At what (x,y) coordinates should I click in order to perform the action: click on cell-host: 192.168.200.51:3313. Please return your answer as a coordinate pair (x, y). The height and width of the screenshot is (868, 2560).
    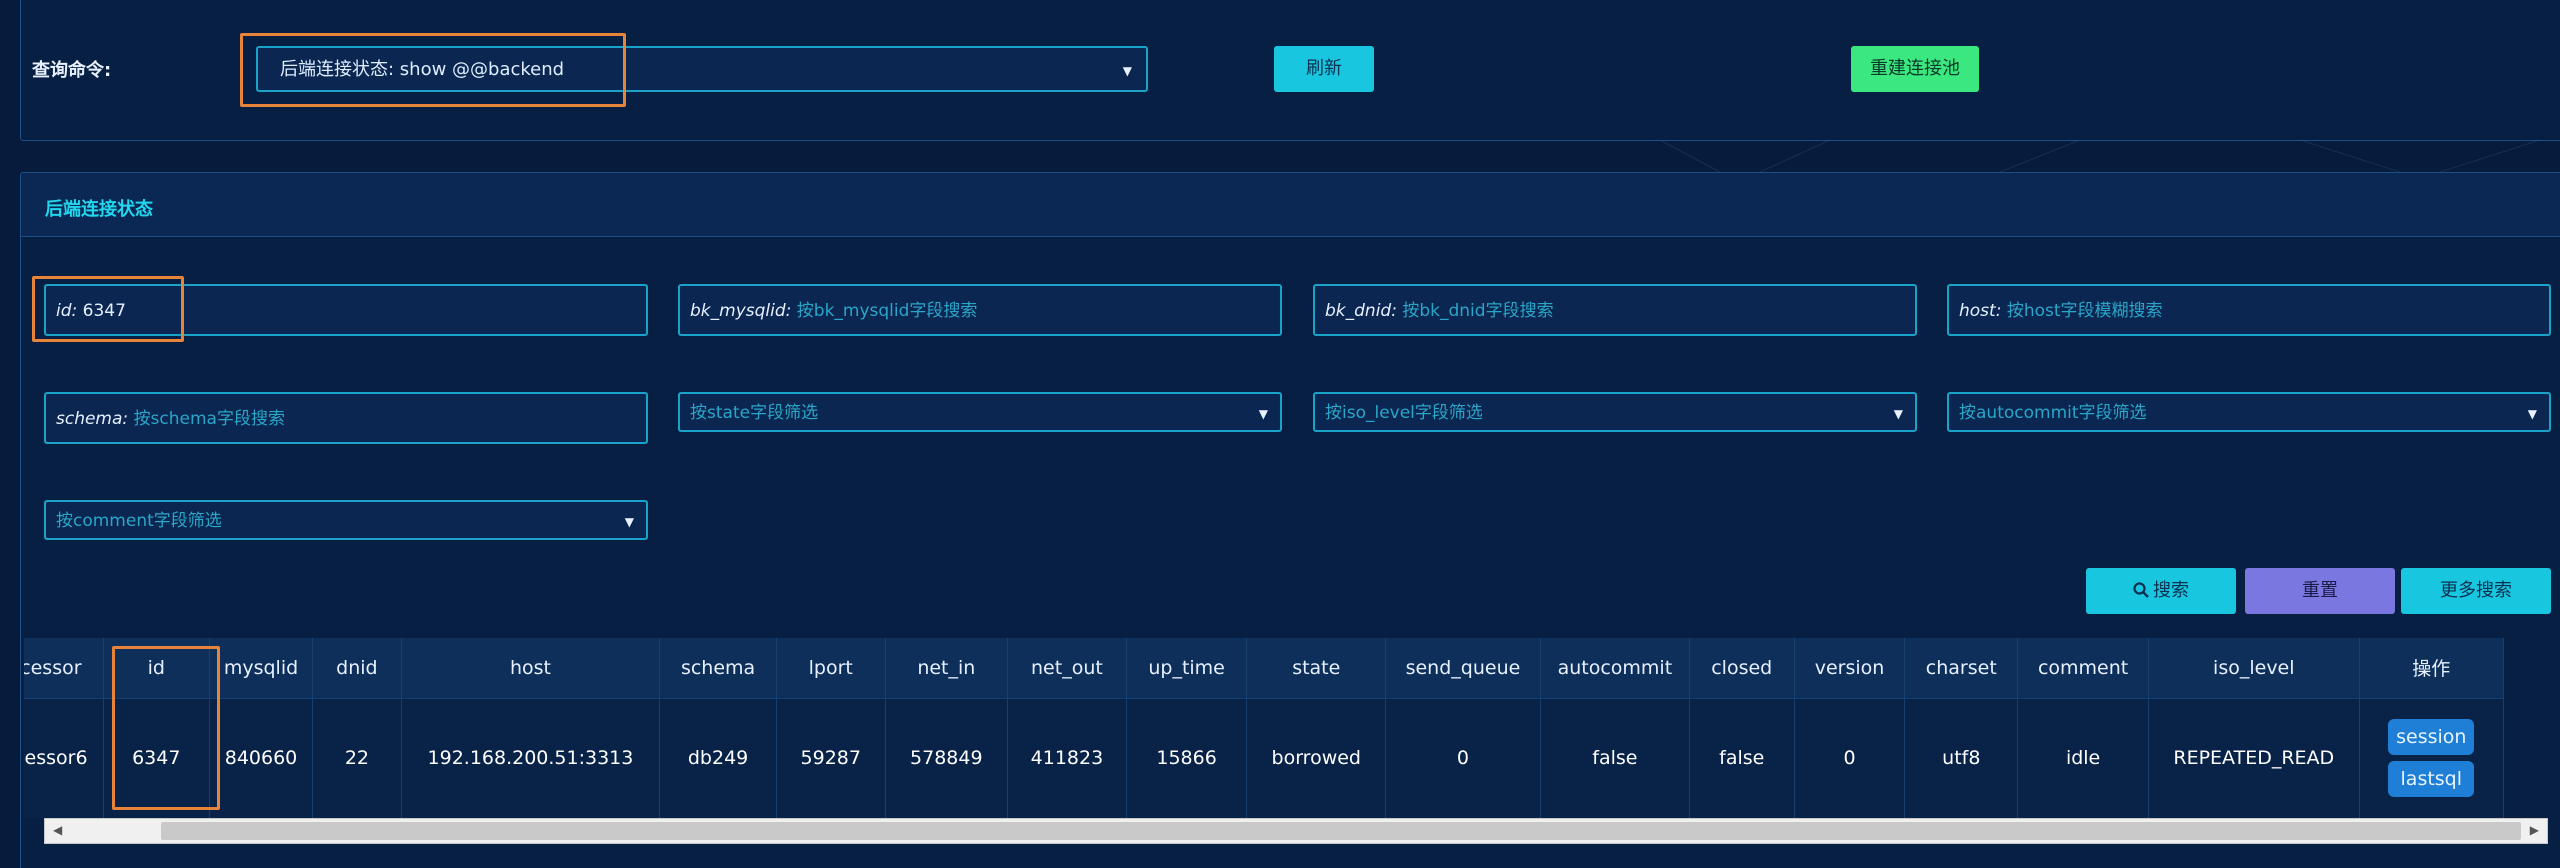
    Looking at the image, I should click on (531, 758).